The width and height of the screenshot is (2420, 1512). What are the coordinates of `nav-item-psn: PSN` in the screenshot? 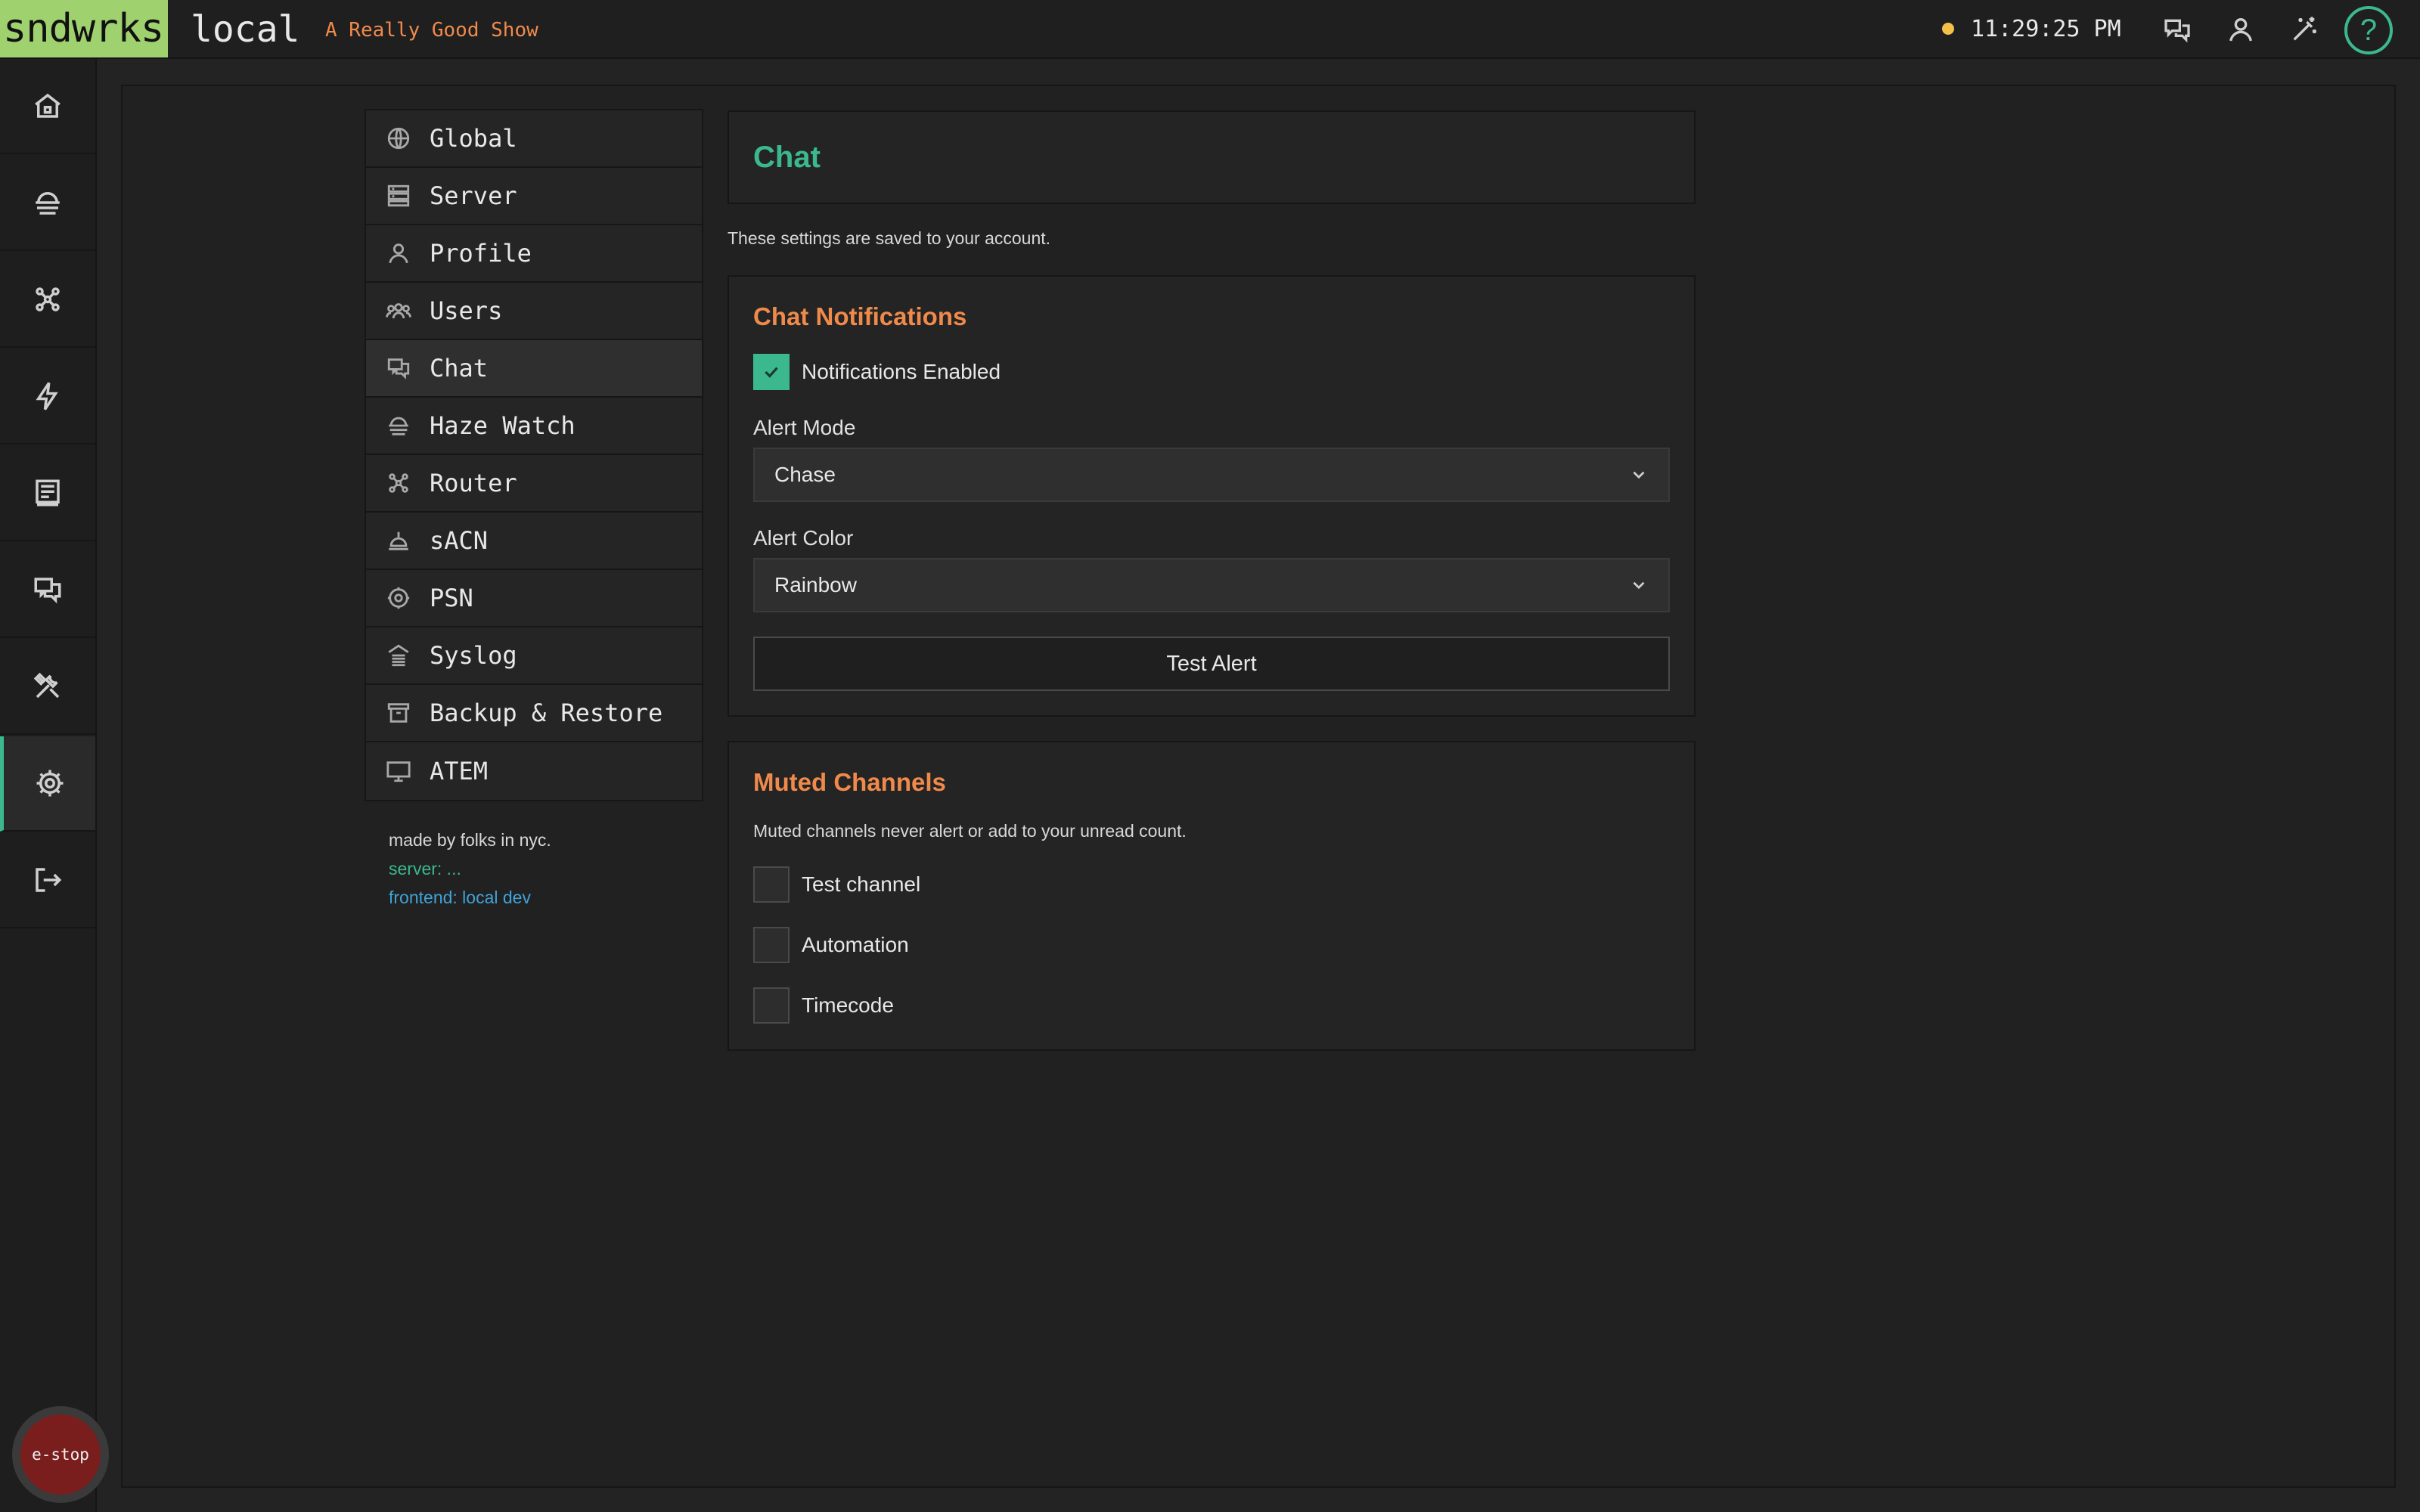 It's located at (534, 599).